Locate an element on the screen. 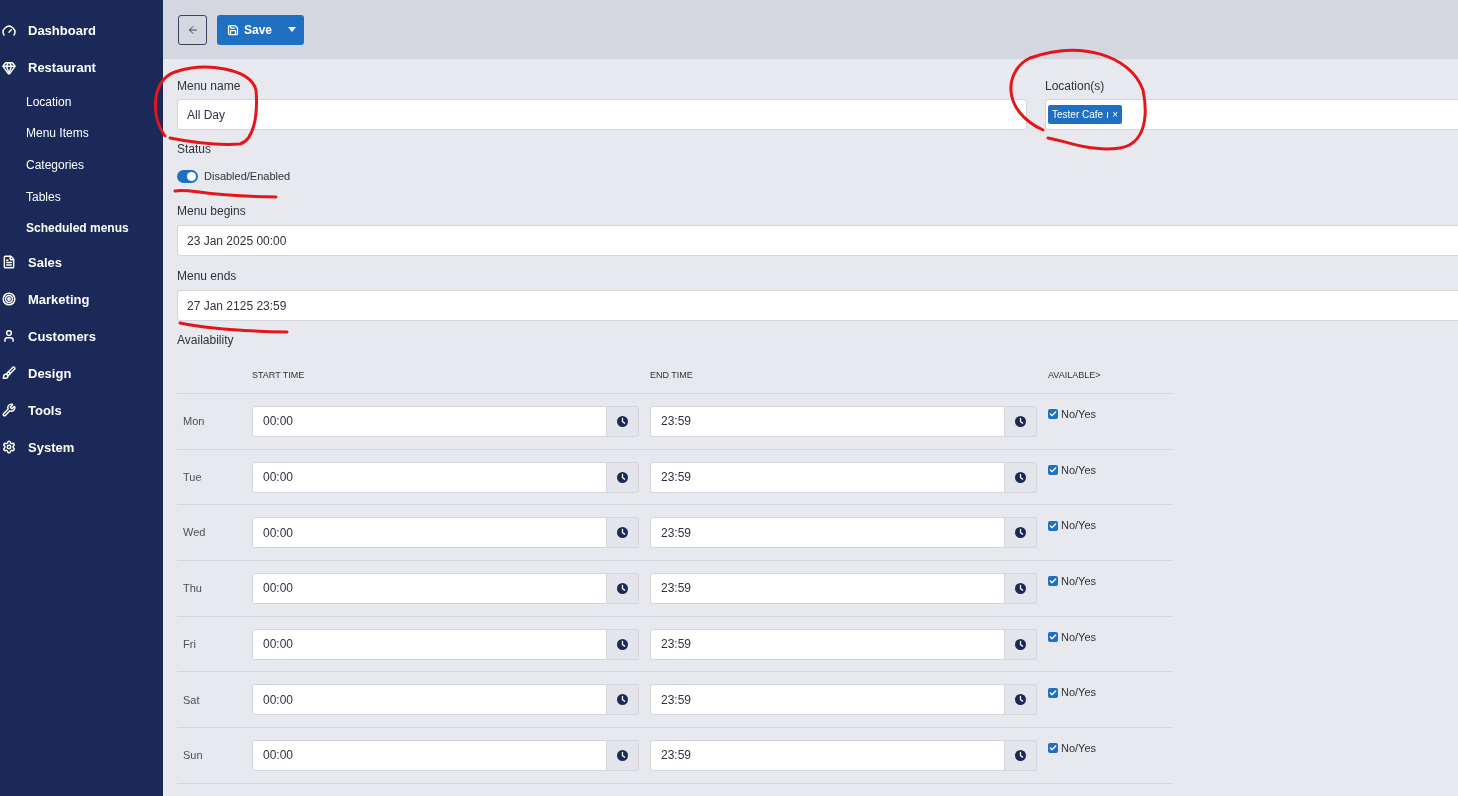  sidebar-item: Tools is located at coordinates (81, 410).